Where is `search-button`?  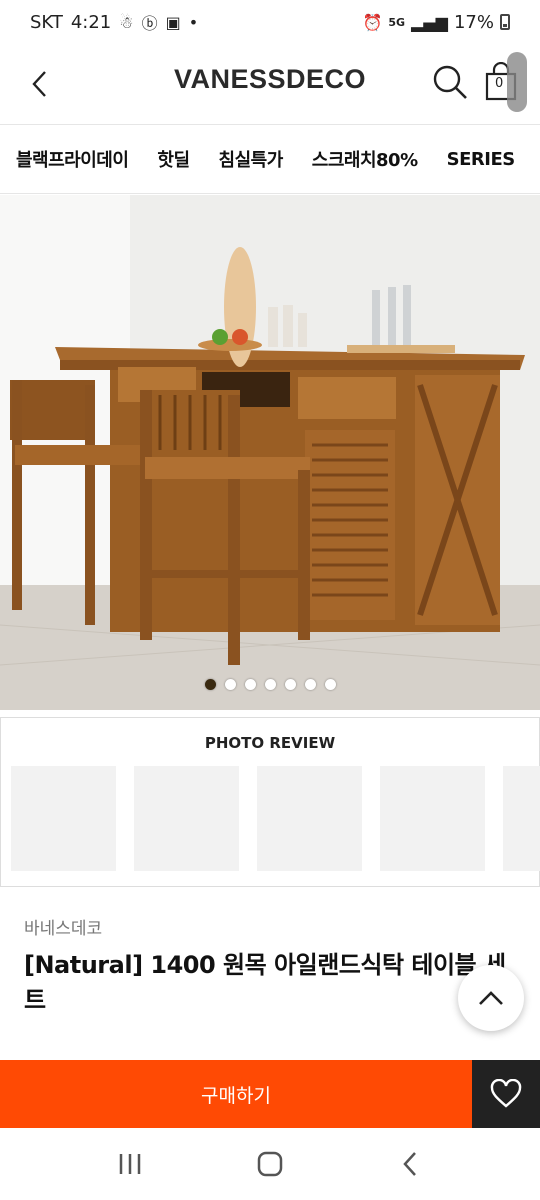 search-button is located at coordinates (450, 82).